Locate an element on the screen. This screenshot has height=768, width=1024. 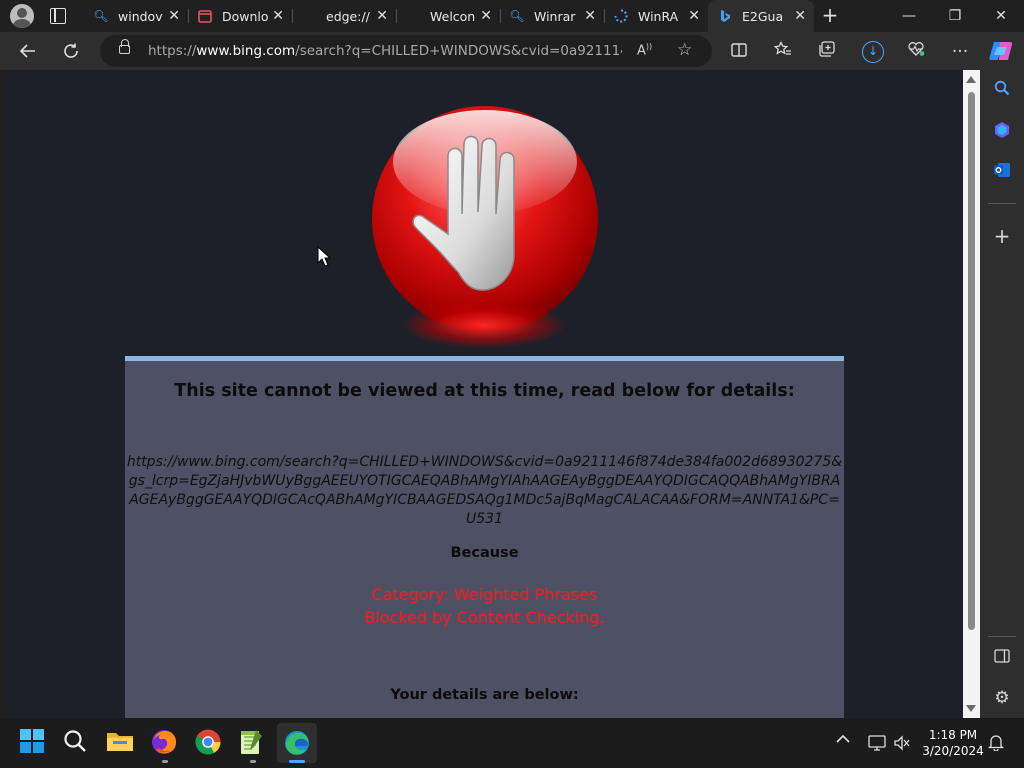
tab-label: windov is located at coordinates (140, 16).